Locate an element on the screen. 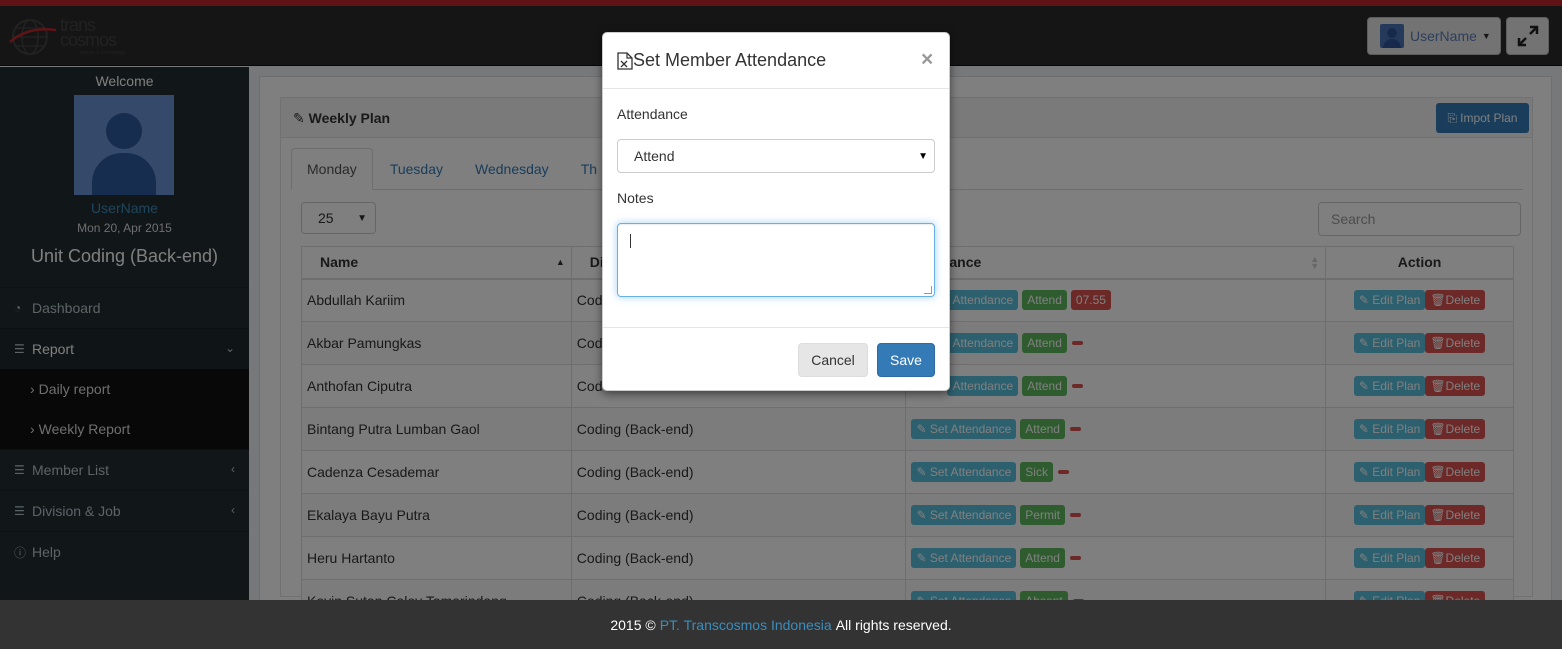 The height and width of the screenshot is (649, 1562). caret-down-icon: ▼ is located at coordinates (923, 156).